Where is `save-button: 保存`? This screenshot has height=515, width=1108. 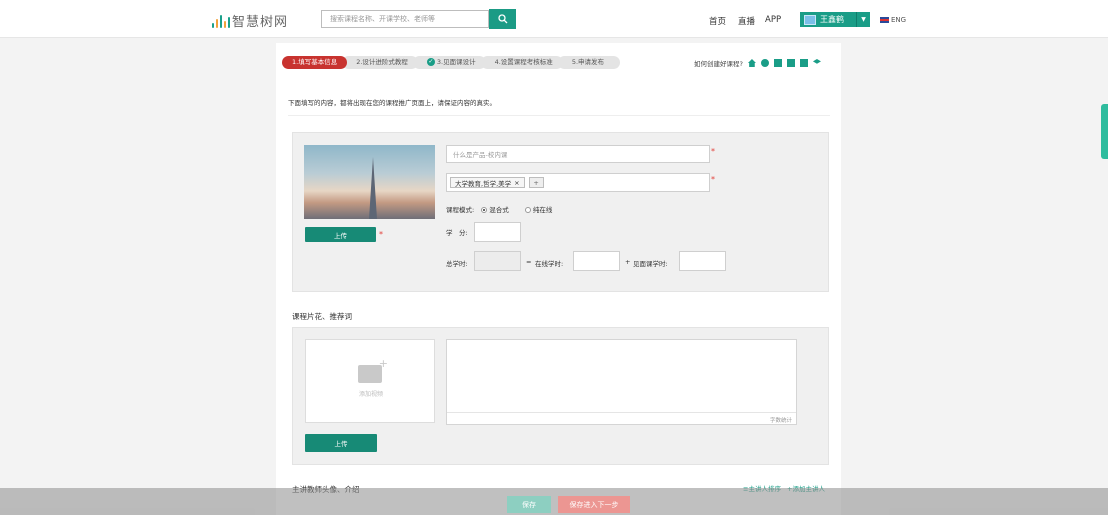
save-button: 保存 is located at coordinates (529, 504).